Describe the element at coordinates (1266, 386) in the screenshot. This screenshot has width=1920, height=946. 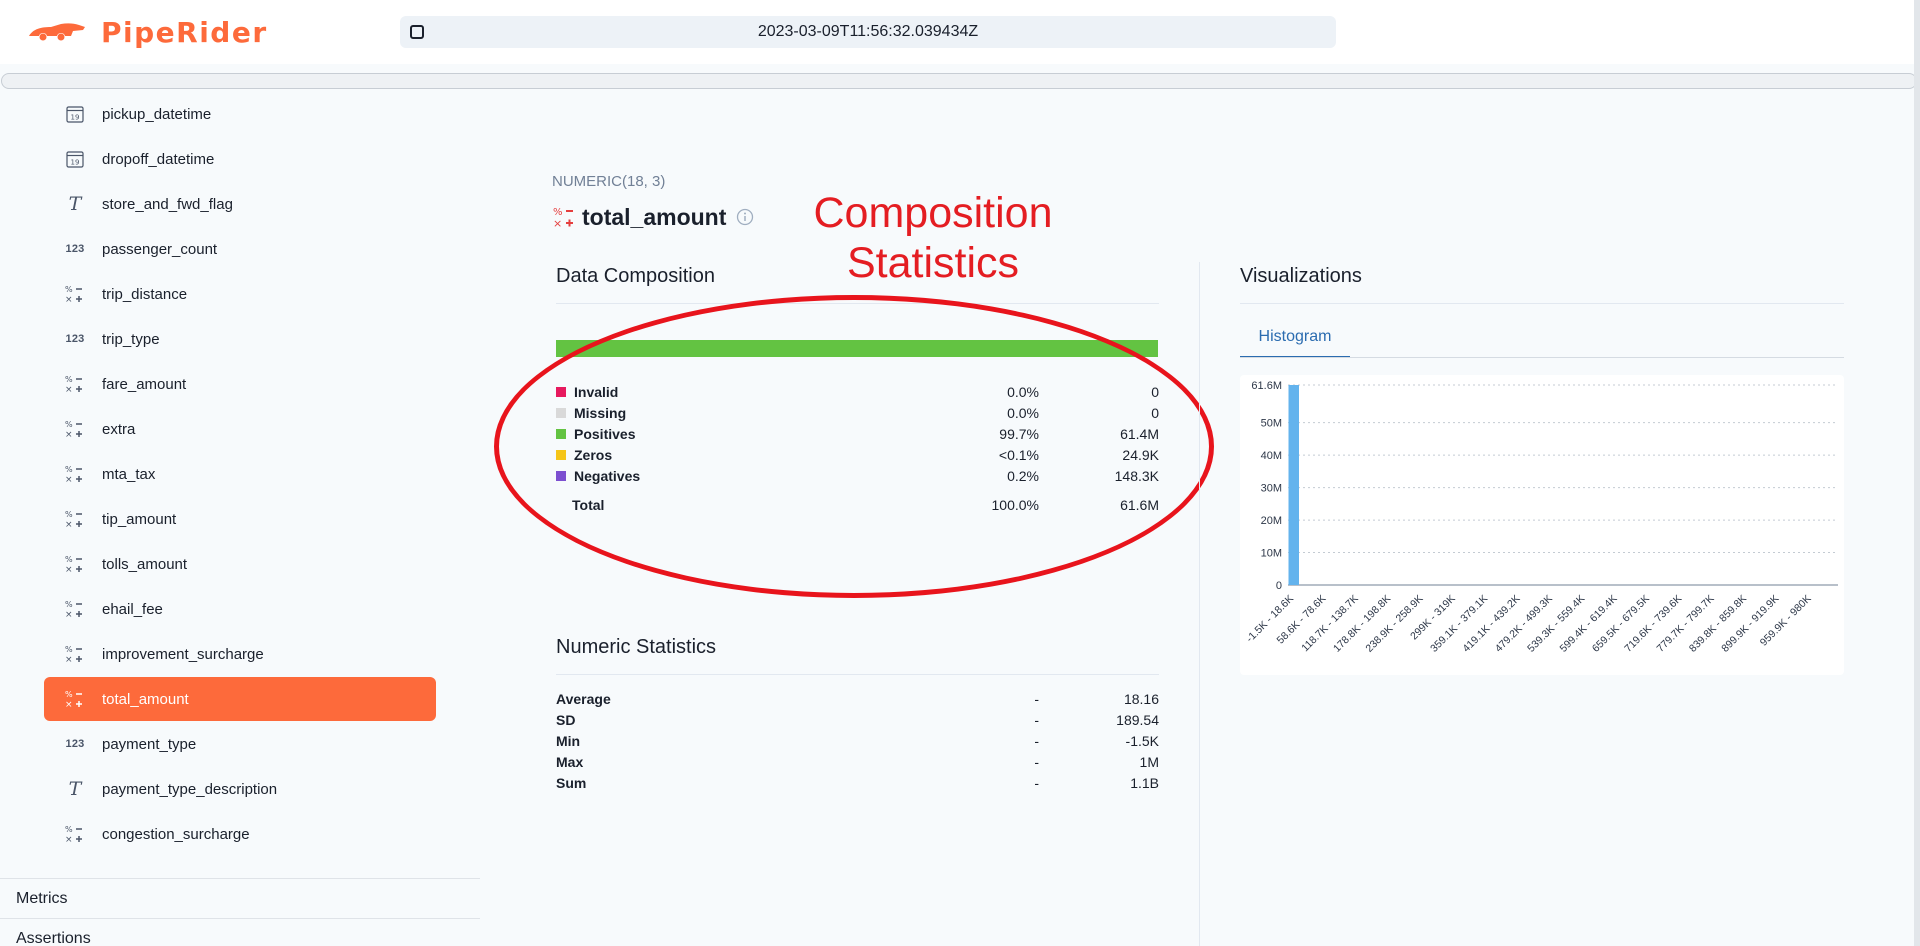
I see `y-tick-label: 61.6M` at that location.